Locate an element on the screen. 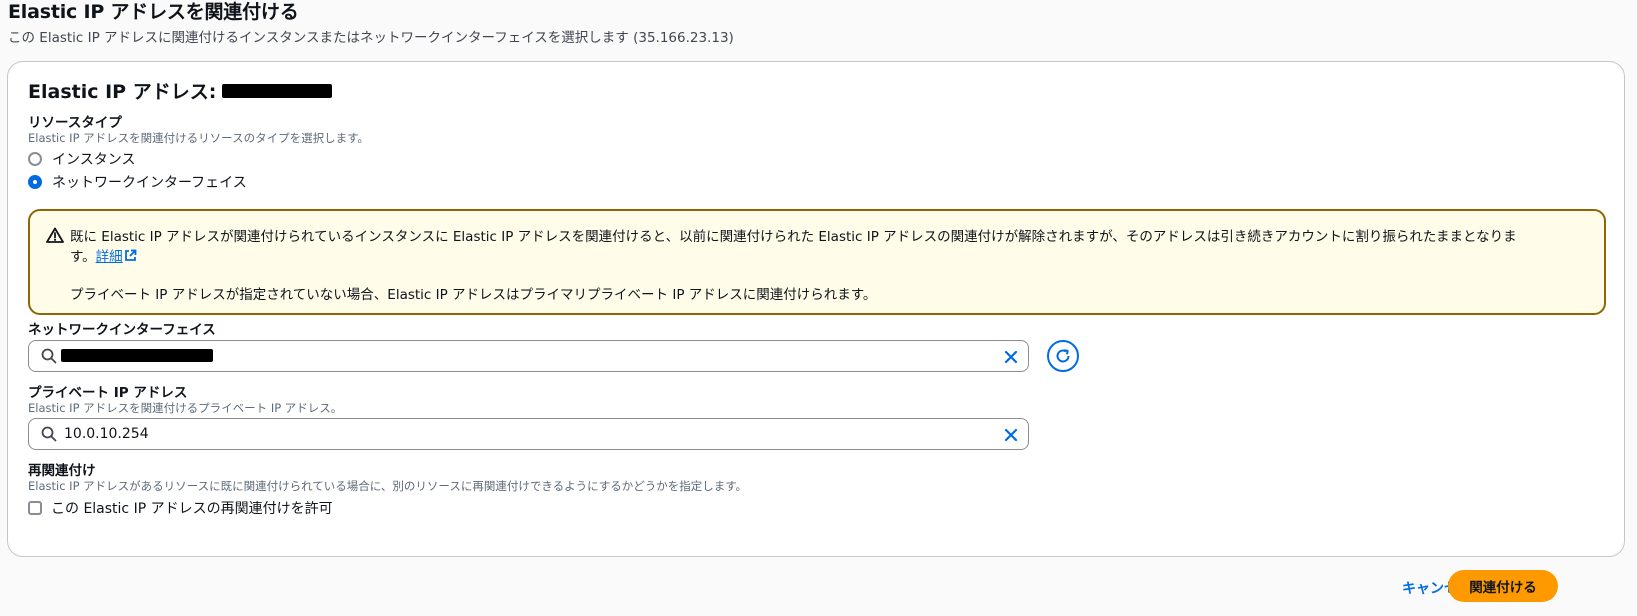 The width and height of the screenshot is (1637, 616). radio-instance: インスタンス is located at coordinates (81, 159).